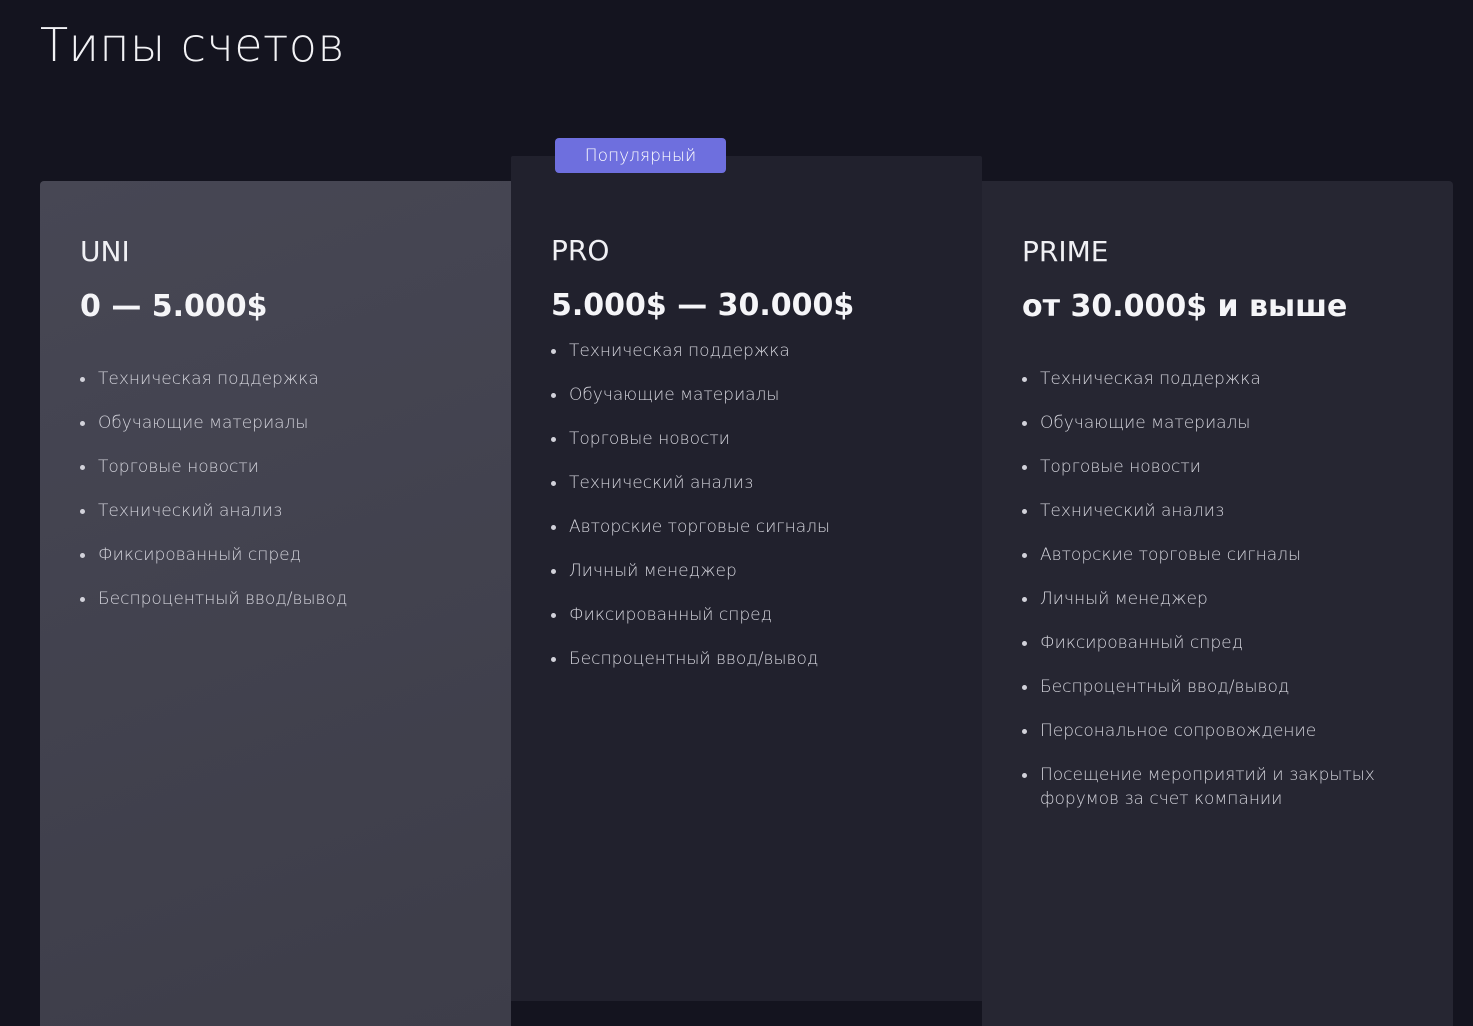 The image size is (1473, 1026). What do you see at coordinates (640, 155) in the screenshot?
I see `popular-badge: Популярный` at bounding box center [640, 155].